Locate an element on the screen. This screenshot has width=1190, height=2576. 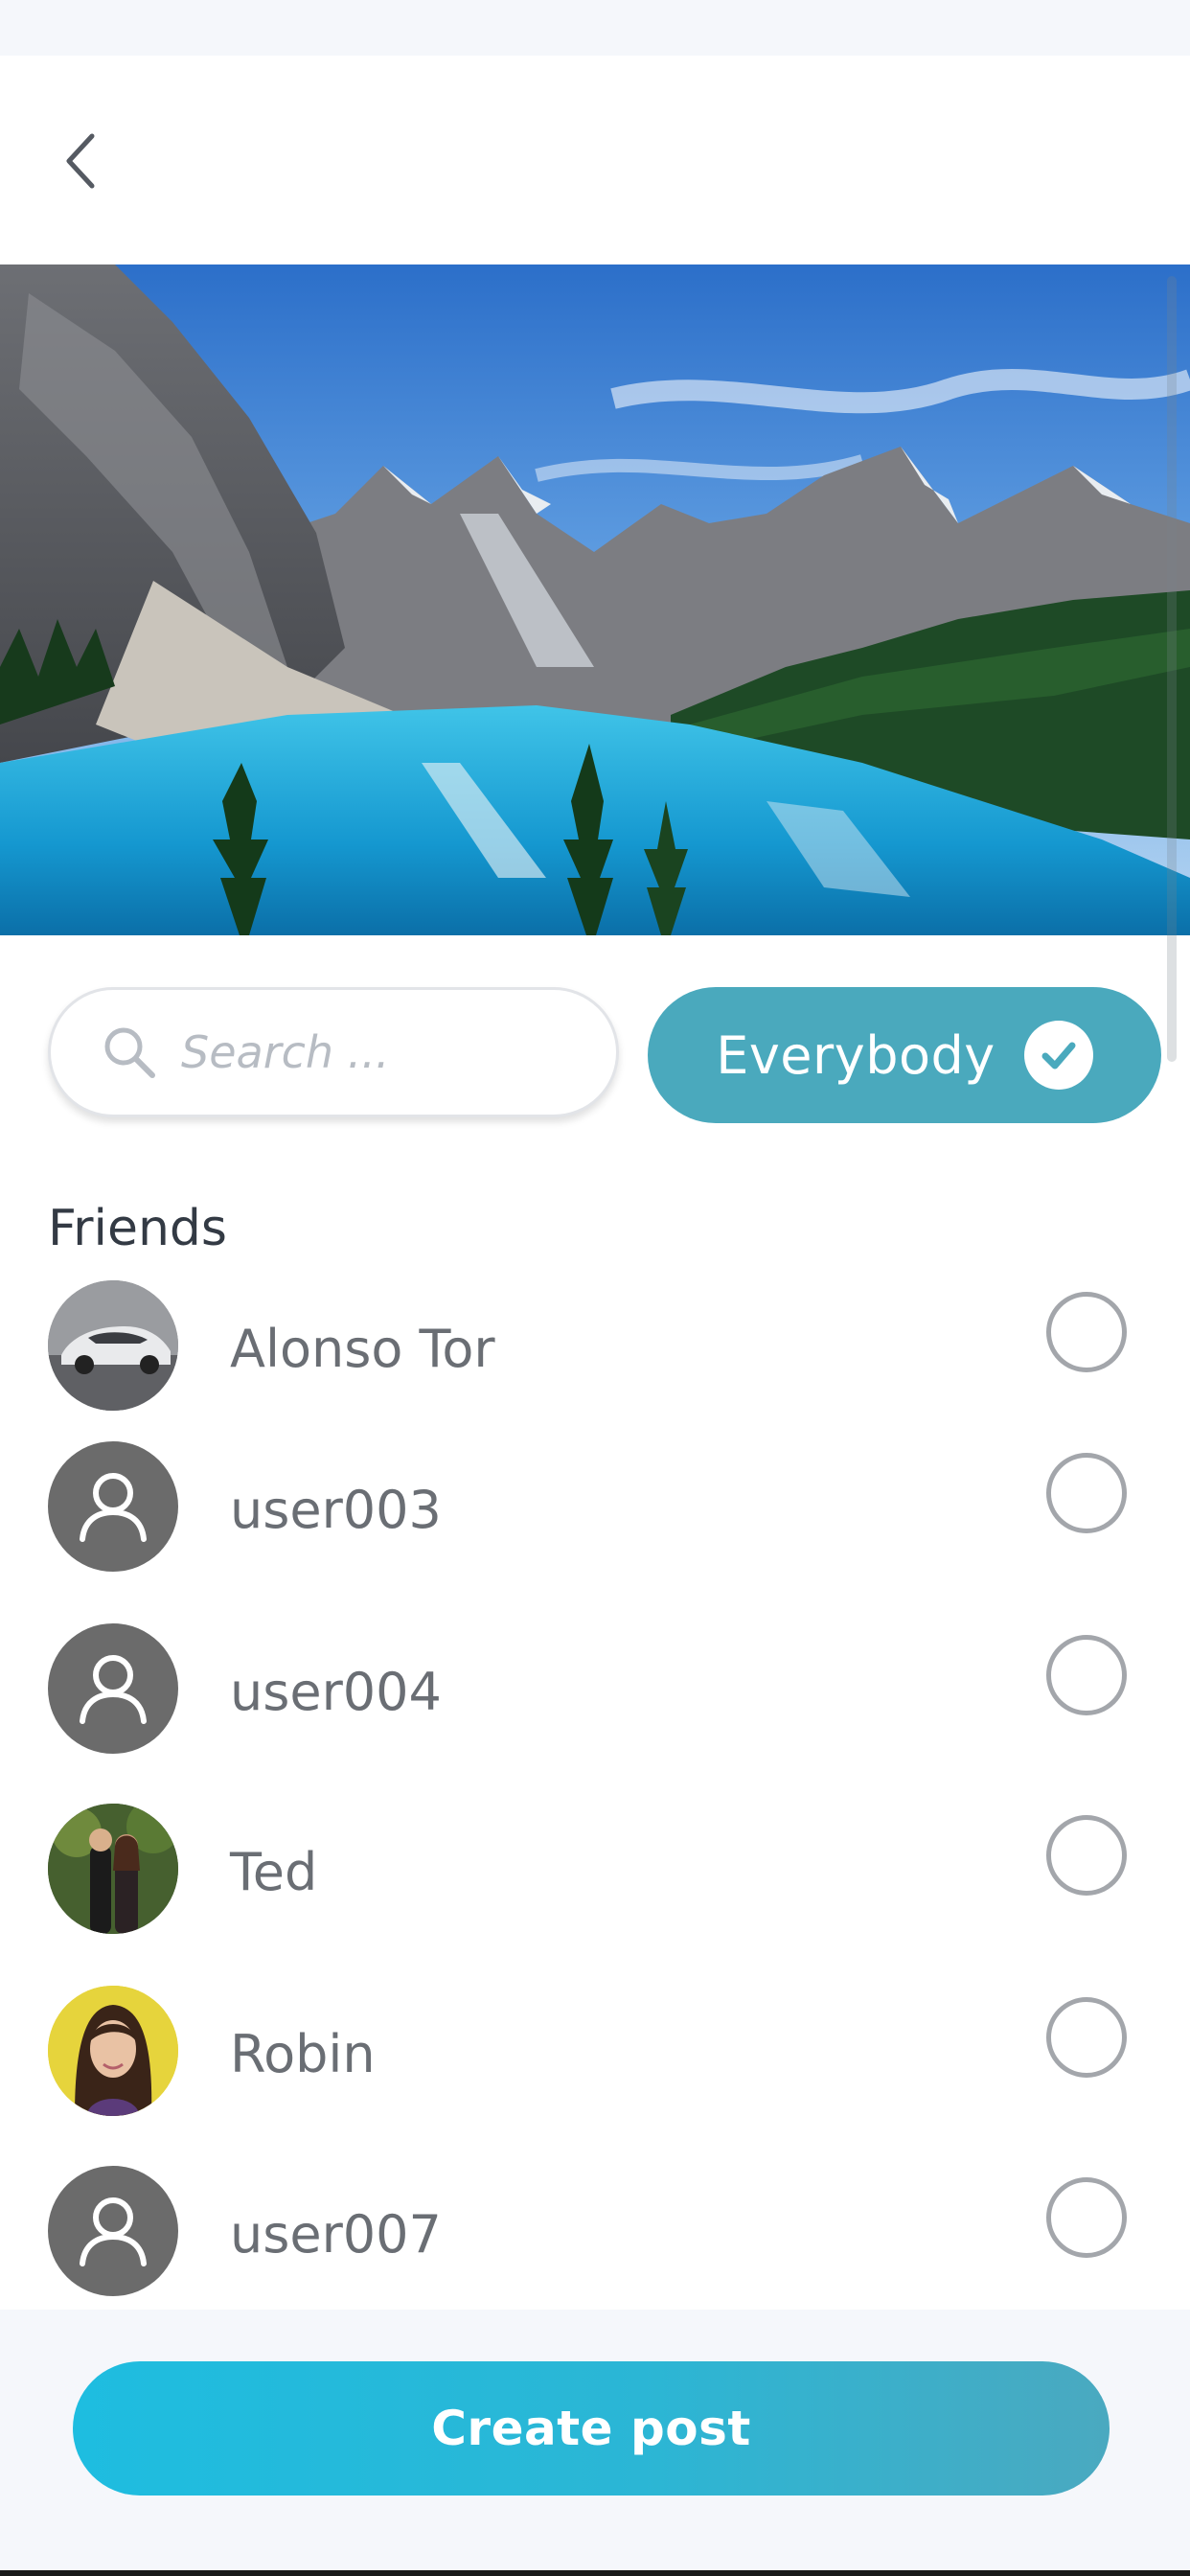
scrollbar is located at coordinates (1172, 669).